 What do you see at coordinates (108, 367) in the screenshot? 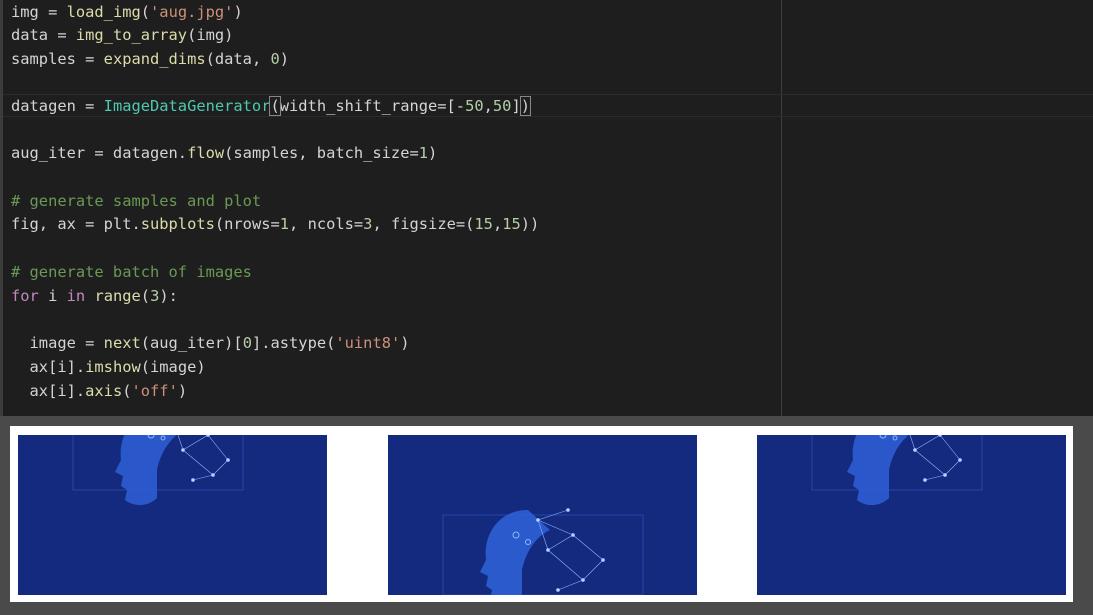
I see `code-line-11: ax[i].imshow(image)` at bounding box center [108, 367].